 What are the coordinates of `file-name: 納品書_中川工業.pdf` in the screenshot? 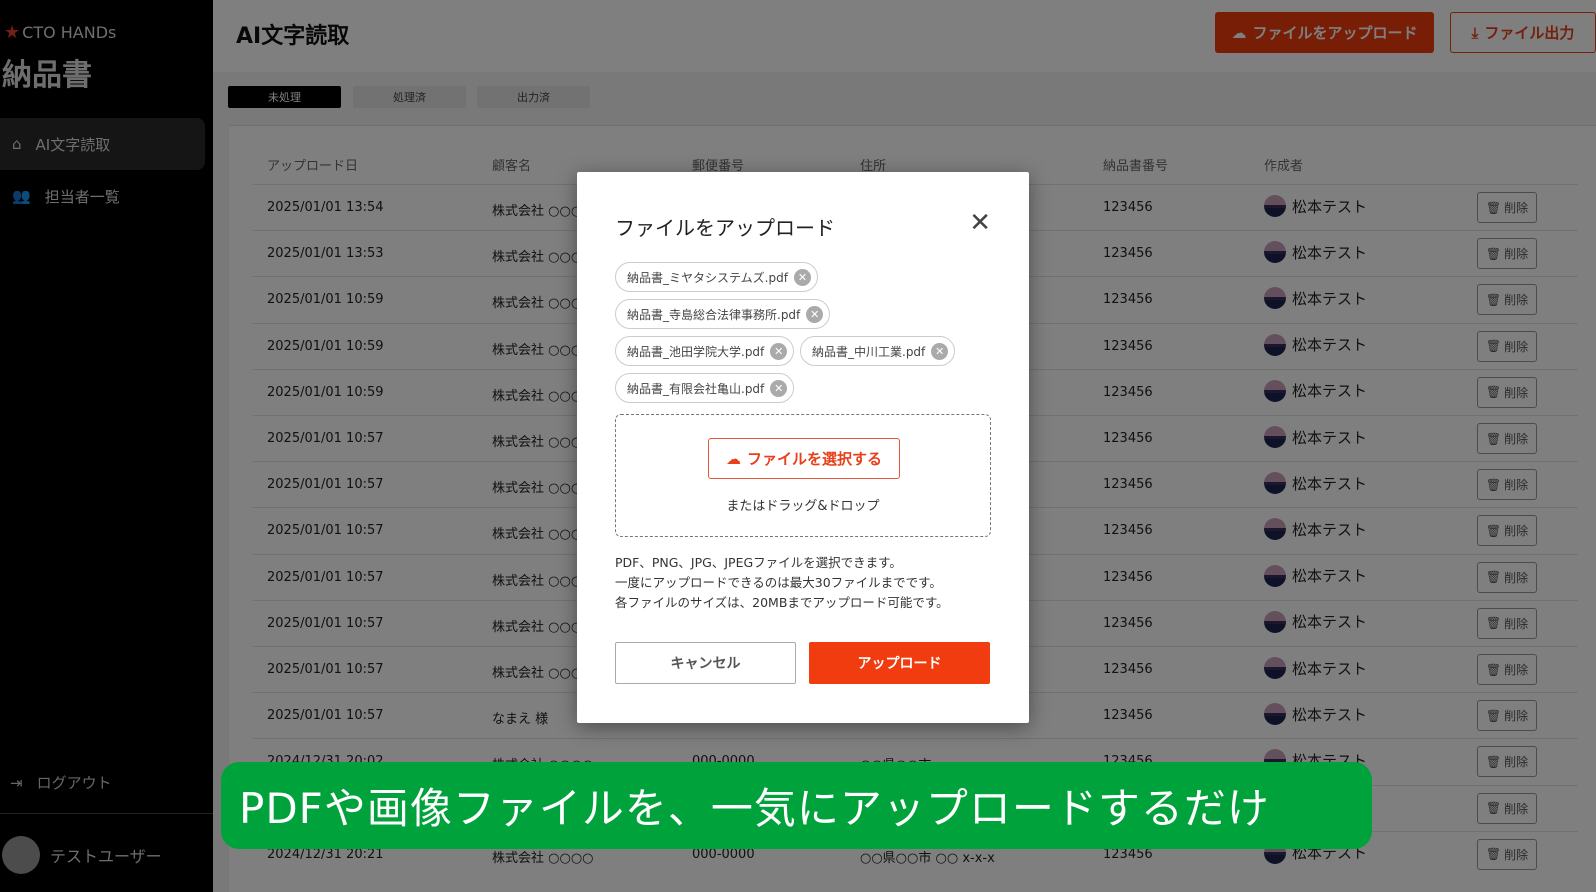 It's located at (869, 351).